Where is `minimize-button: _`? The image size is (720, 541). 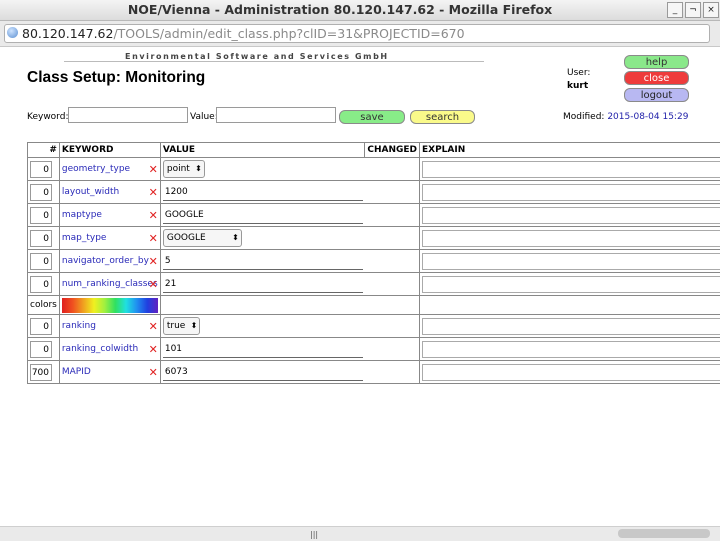 minimize-button: _ is located at coordinates (675, 10).